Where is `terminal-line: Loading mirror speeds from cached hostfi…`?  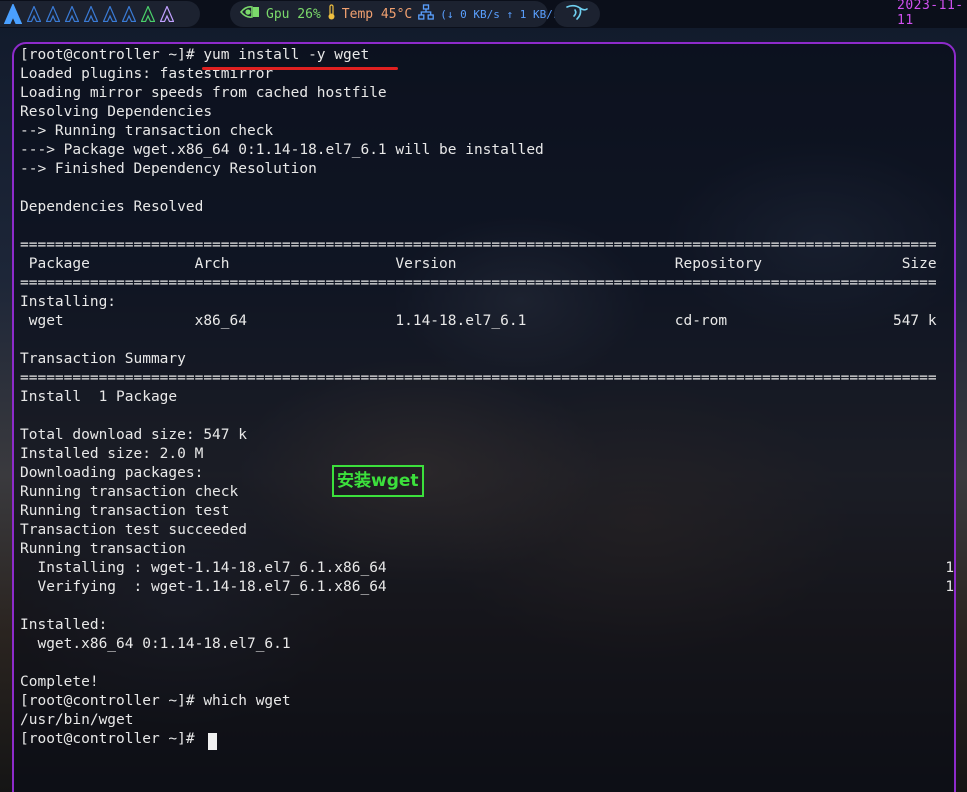
terminal-line: Loading mirror speeds from cached hostfi… is located at coordinates (203, 93).